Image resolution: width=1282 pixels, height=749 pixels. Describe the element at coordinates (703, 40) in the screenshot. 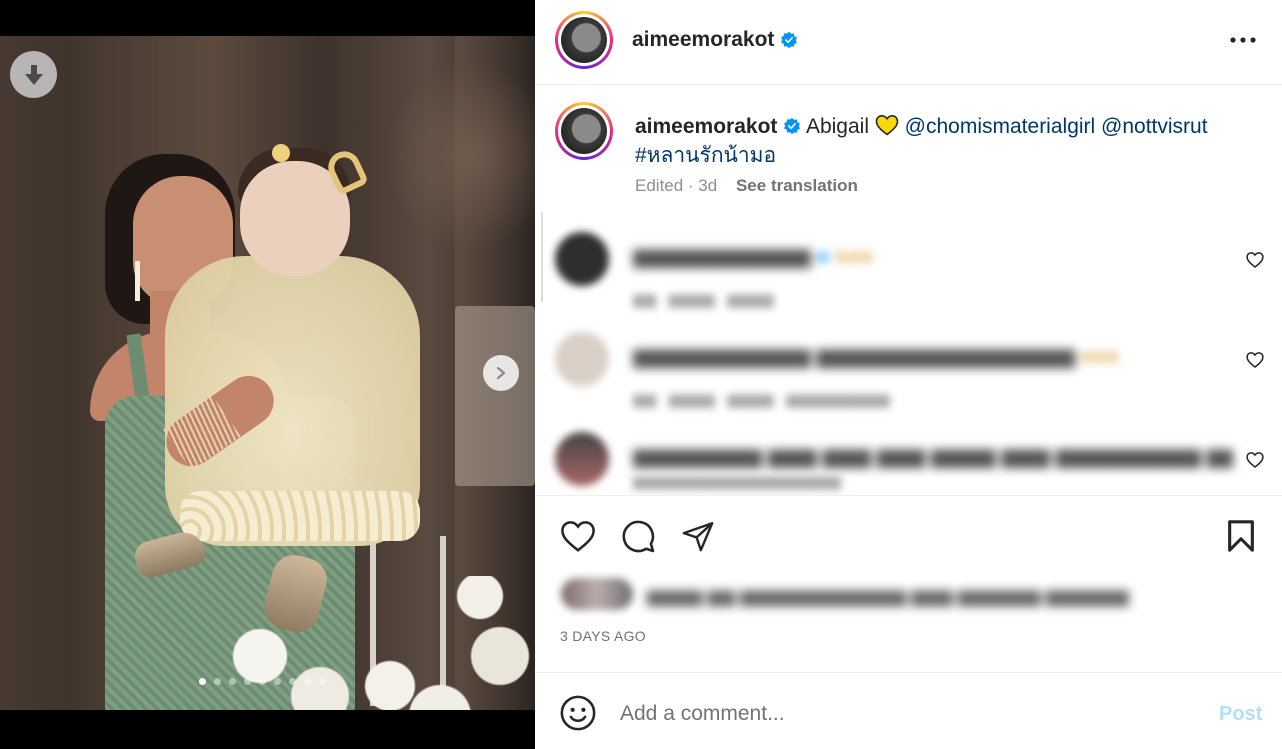

I see `username-text: aimeemorakot` at that location.